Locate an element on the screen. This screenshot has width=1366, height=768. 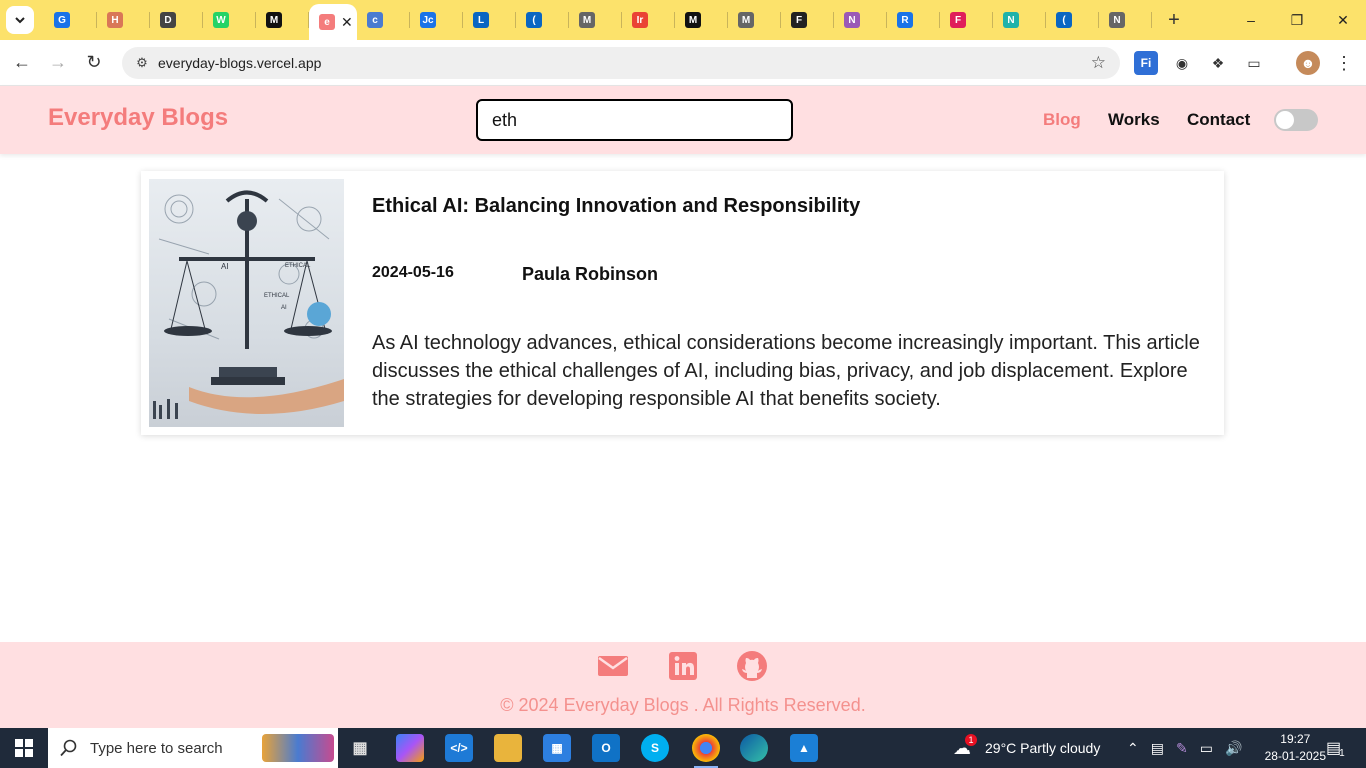
browser-tab: W is located at coordinates (229, 20).